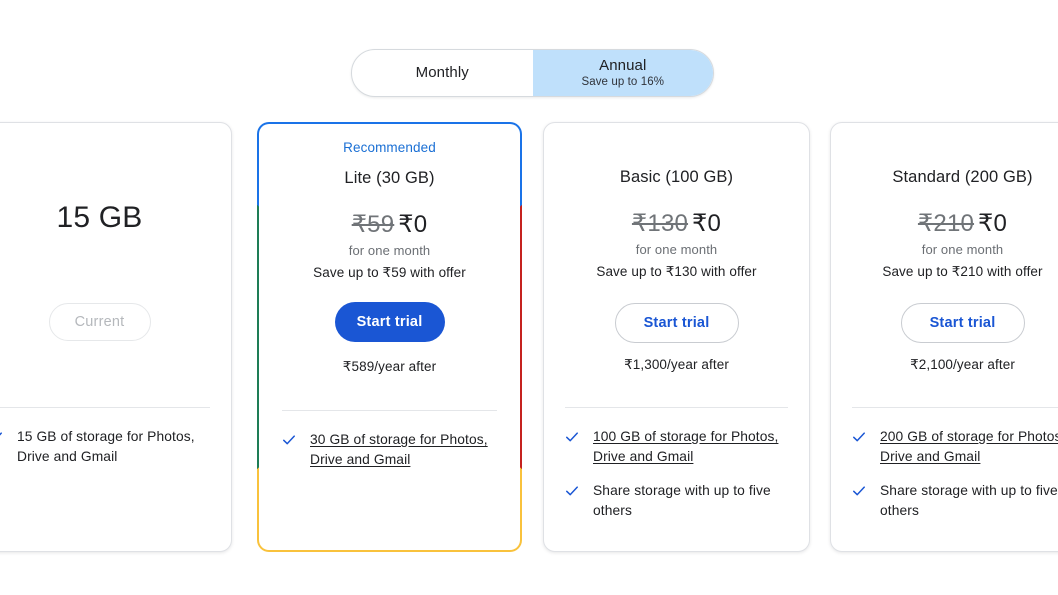  I want to click on billing-period-toggle: Monthly Annual Save up to 16%, so click(532, 73).